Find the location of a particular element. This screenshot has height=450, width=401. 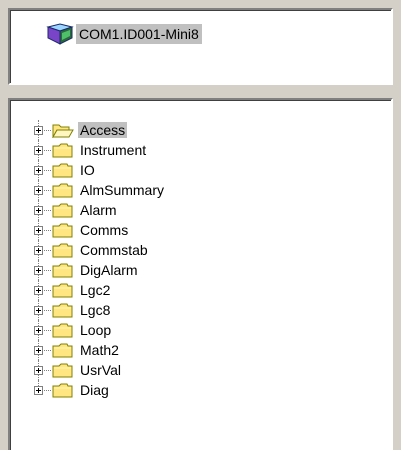

tree-item-label: Lgc8 is located at coordinates (95, 310).